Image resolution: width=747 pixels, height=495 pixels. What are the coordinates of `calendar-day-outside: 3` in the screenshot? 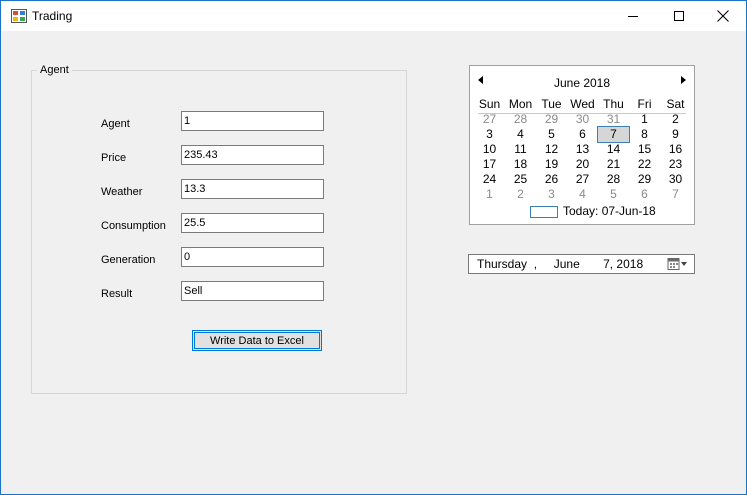 It's located at (551, 194).